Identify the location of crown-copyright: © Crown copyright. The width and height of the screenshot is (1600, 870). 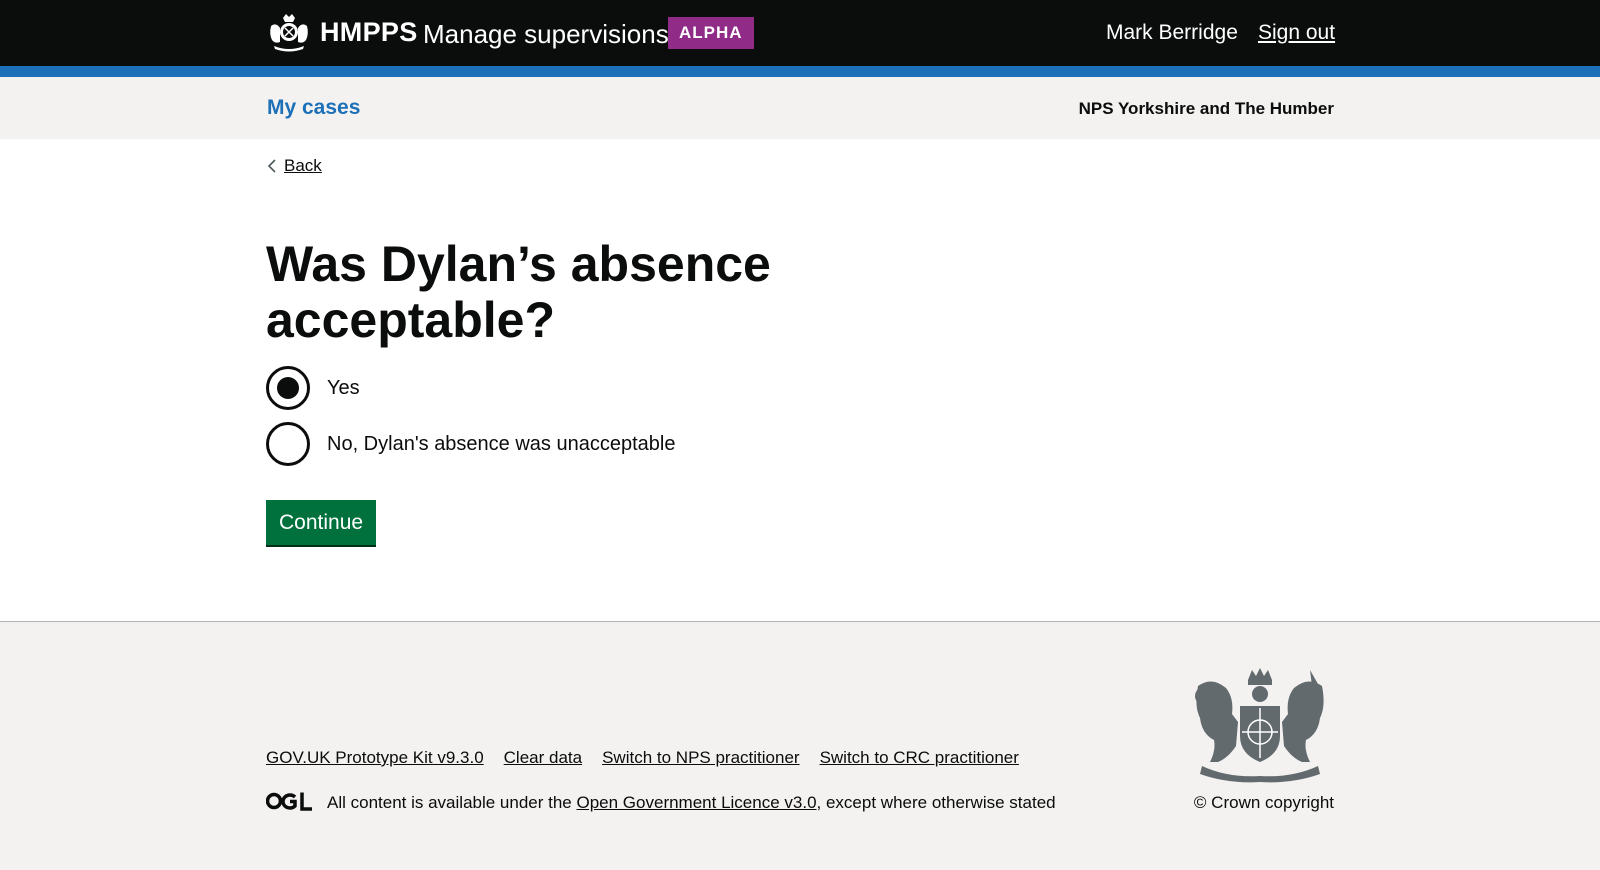
(1264, 803).